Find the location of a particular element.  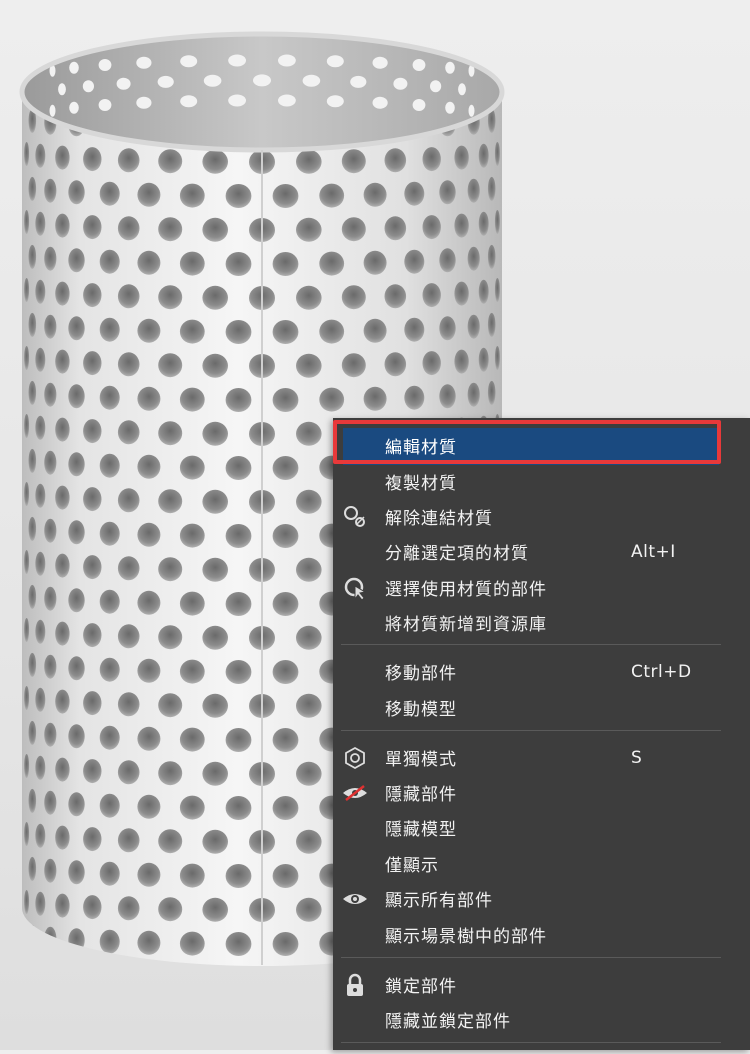

menu-item-move-part: 移動部件 Ctrl+D is located at coordinates (541, 671).